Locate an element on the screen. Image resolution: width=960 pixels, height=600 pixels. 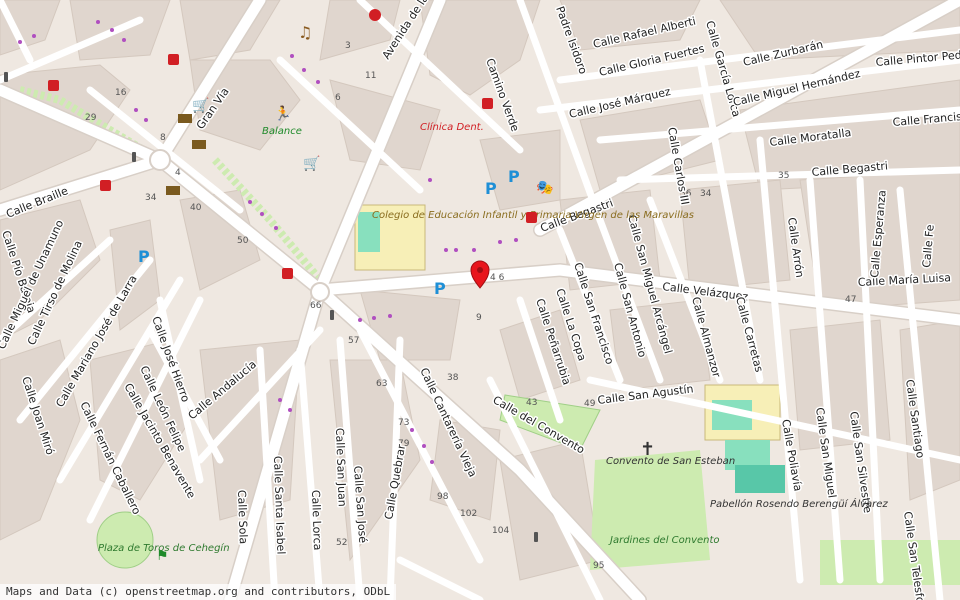
house-number: 43 is located at coordinates (531, 403).